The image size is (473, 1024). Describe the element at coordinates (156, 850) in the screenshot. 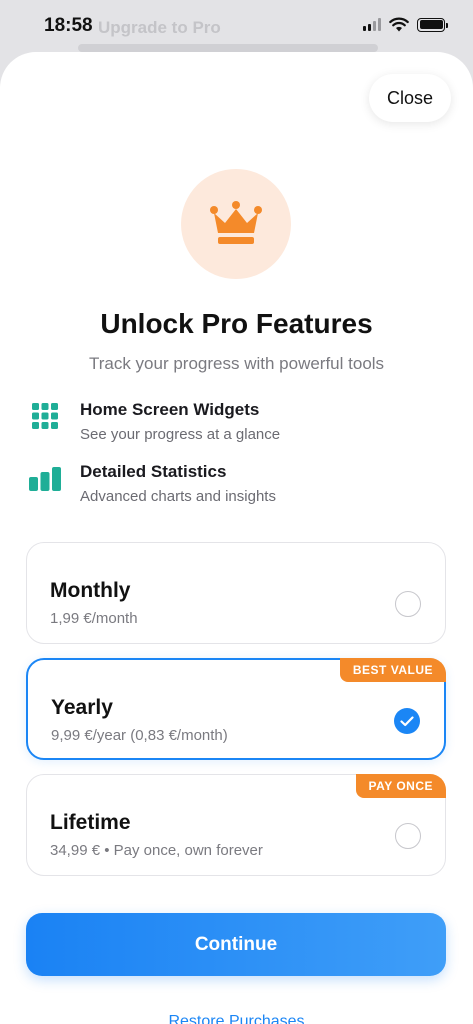

I see `plan-price: 34,99 € • Pay once, own forever` at that location.